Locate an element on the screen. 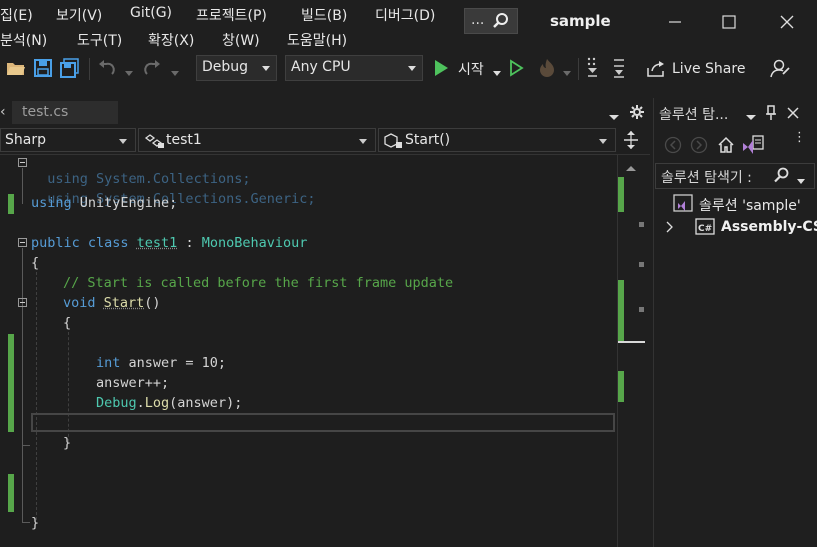 The width and height of the screenshot is (817, 547). step-icon is located at coordinates (593, 70).